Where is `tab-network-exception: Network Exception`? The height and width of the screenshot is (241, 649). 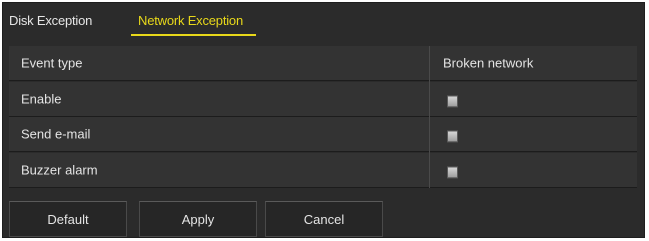 tab-network-exception: Network Exception is located at coordinates (190, 20).